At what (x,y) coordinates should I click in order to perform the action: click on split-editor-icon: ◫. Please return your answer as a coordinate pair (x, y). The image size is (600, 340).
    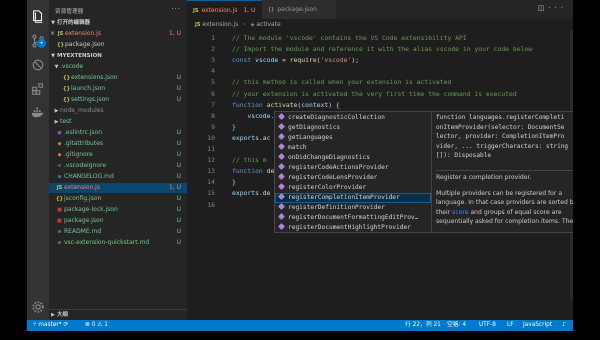
    Looking at the image, I should click on (543, 8).